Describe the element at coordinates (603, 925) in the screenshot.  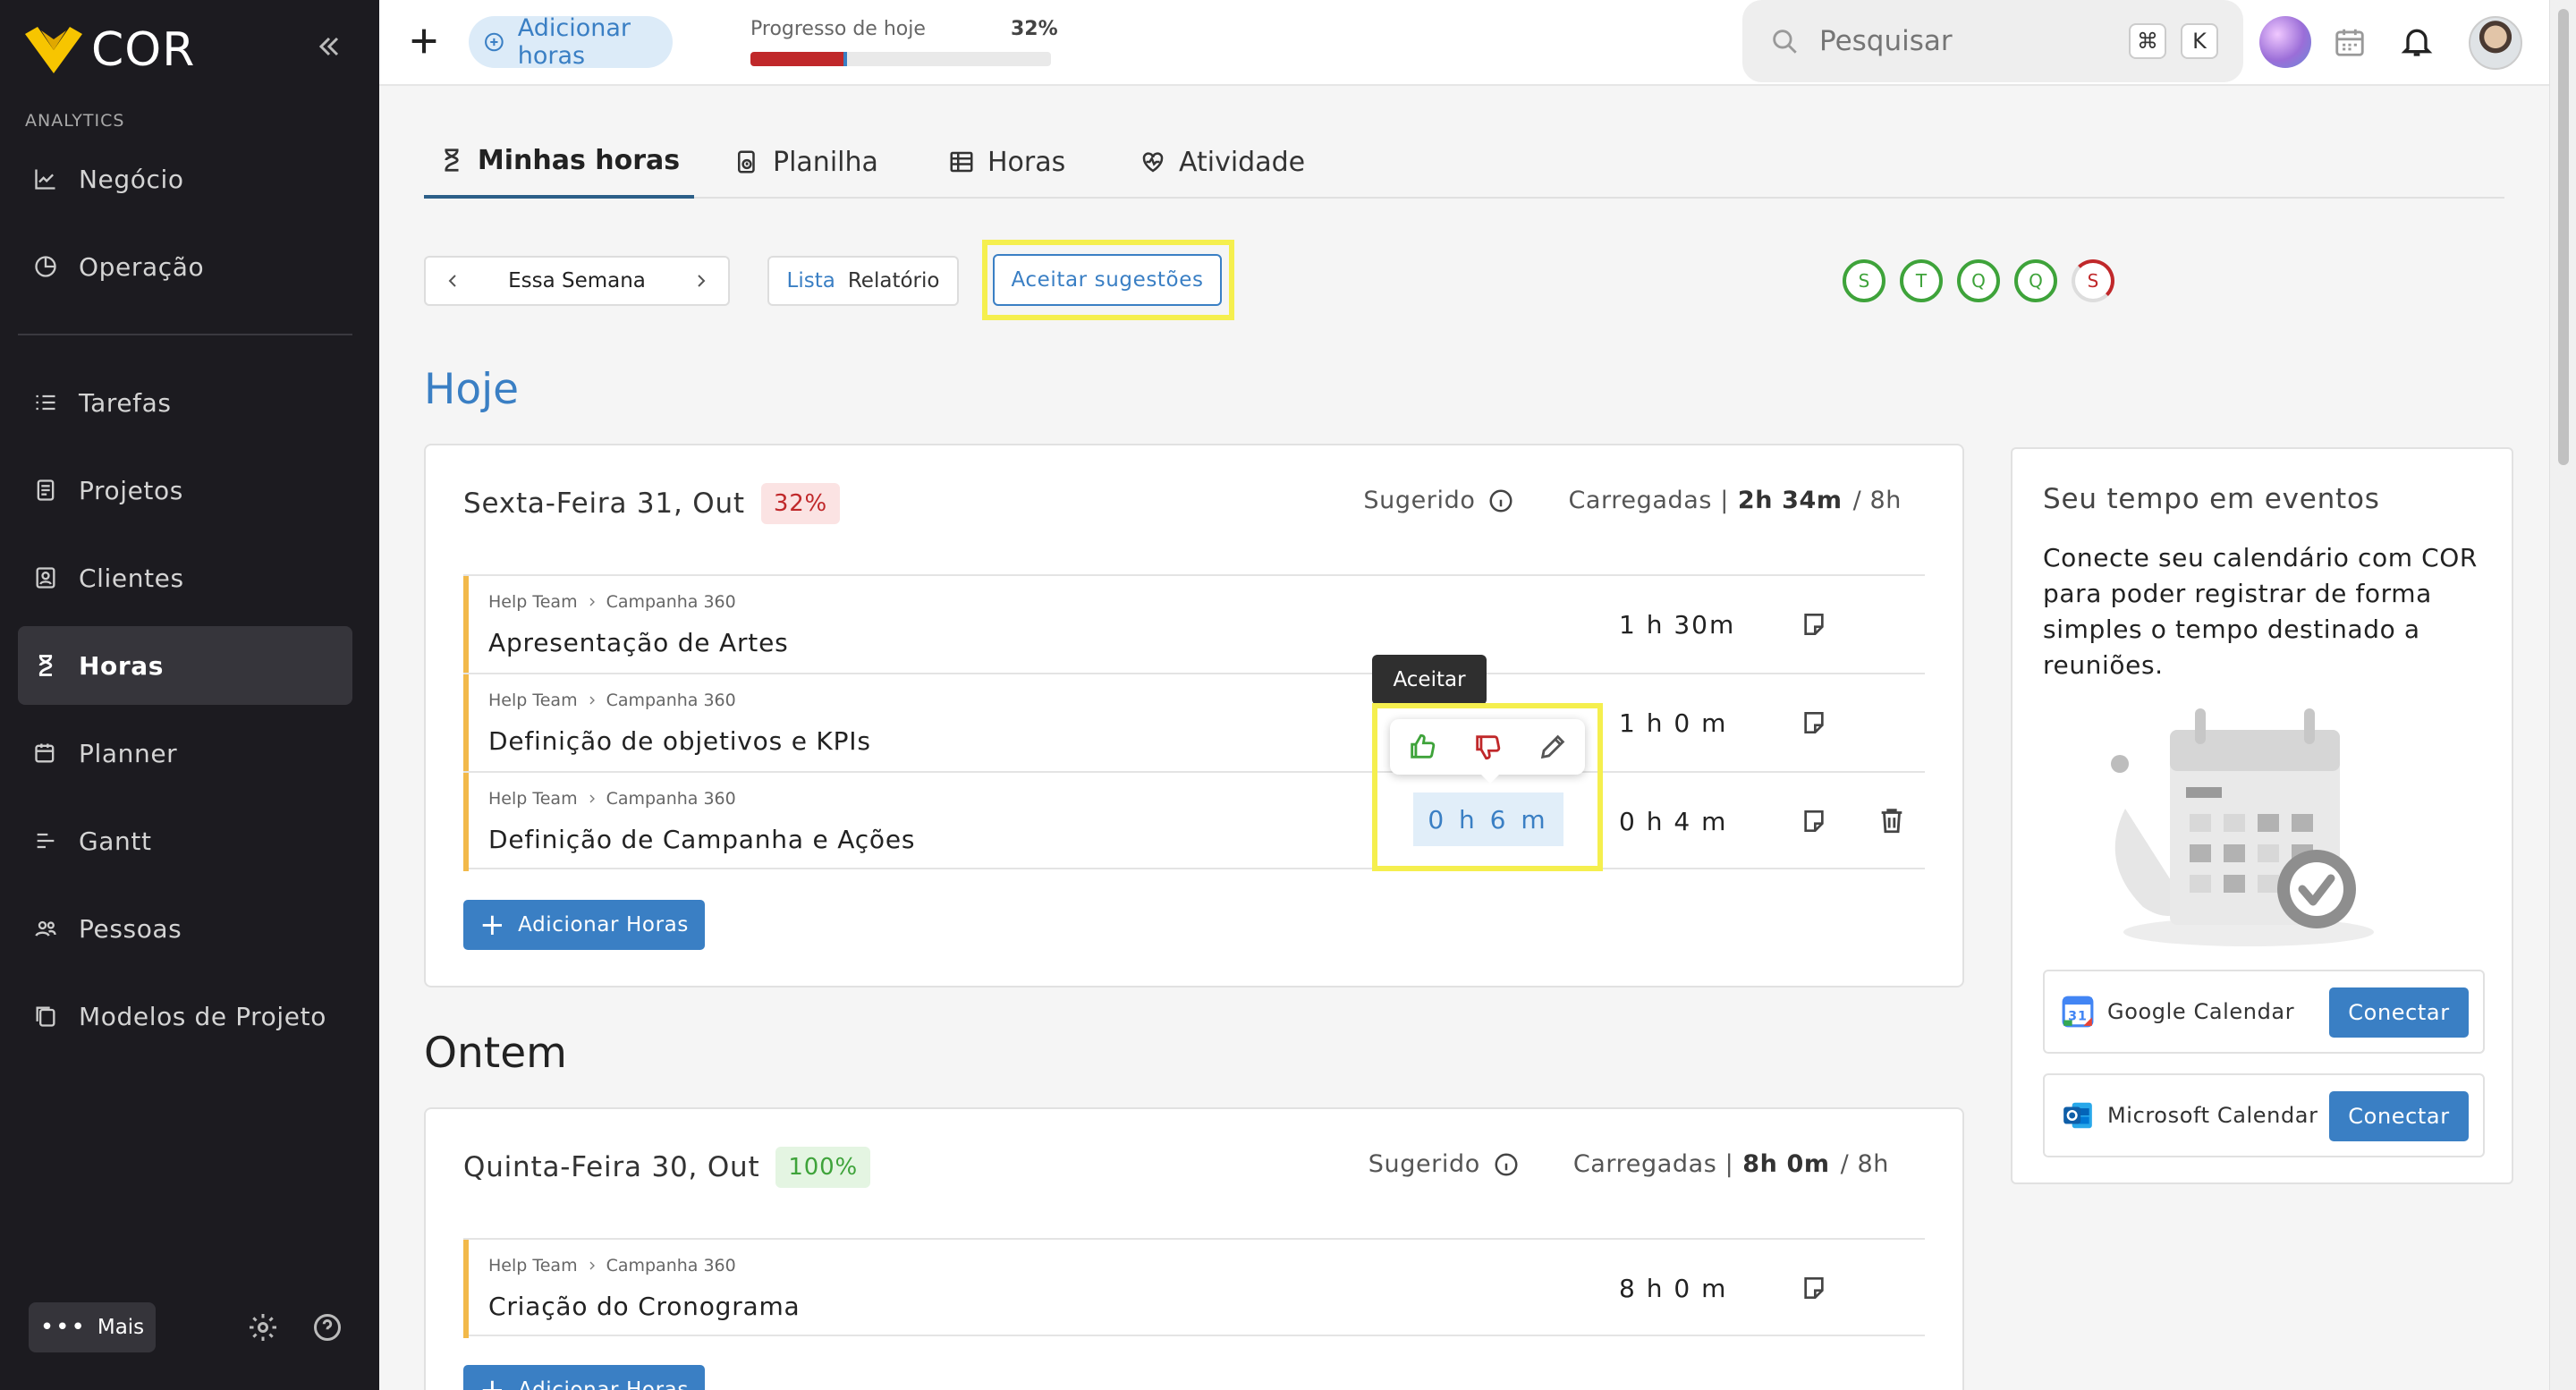
I see `add-hours-label: Adicionar Horas` at that location.